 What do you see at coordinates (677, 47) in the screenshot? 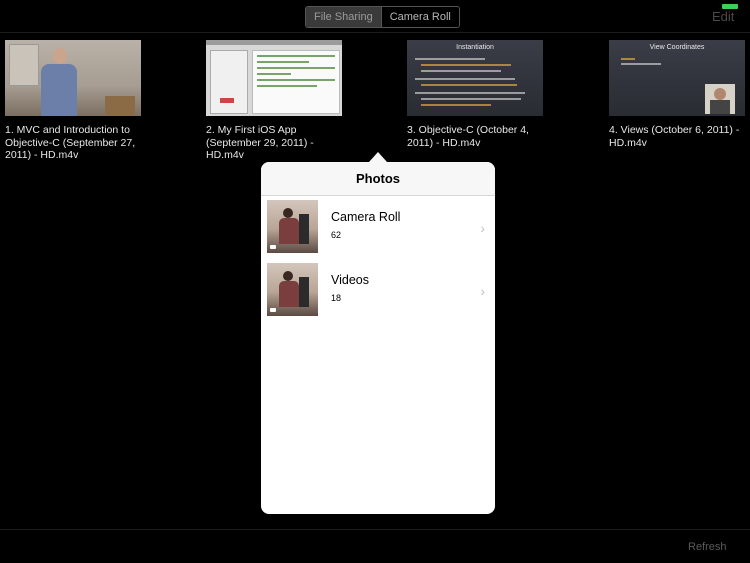
I see `slide-title: View Coordinates` at bounding box center [677, 47].